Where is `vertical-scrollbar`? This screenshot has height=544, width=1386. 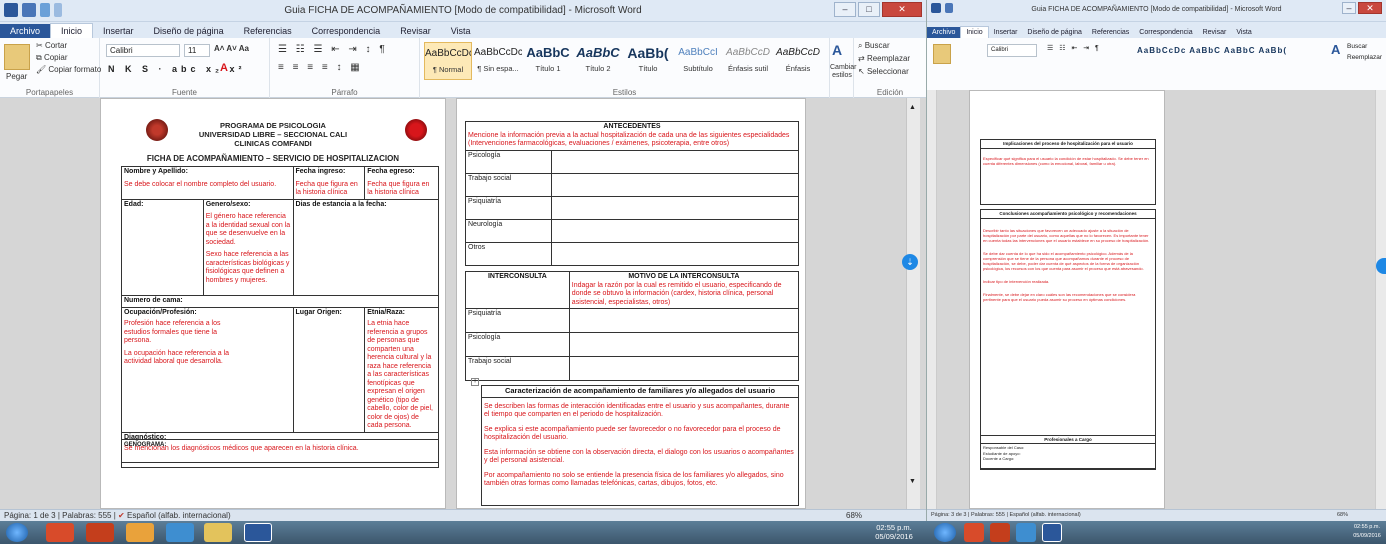
vertical-scrollbar is located at coordinates (1380, 299).